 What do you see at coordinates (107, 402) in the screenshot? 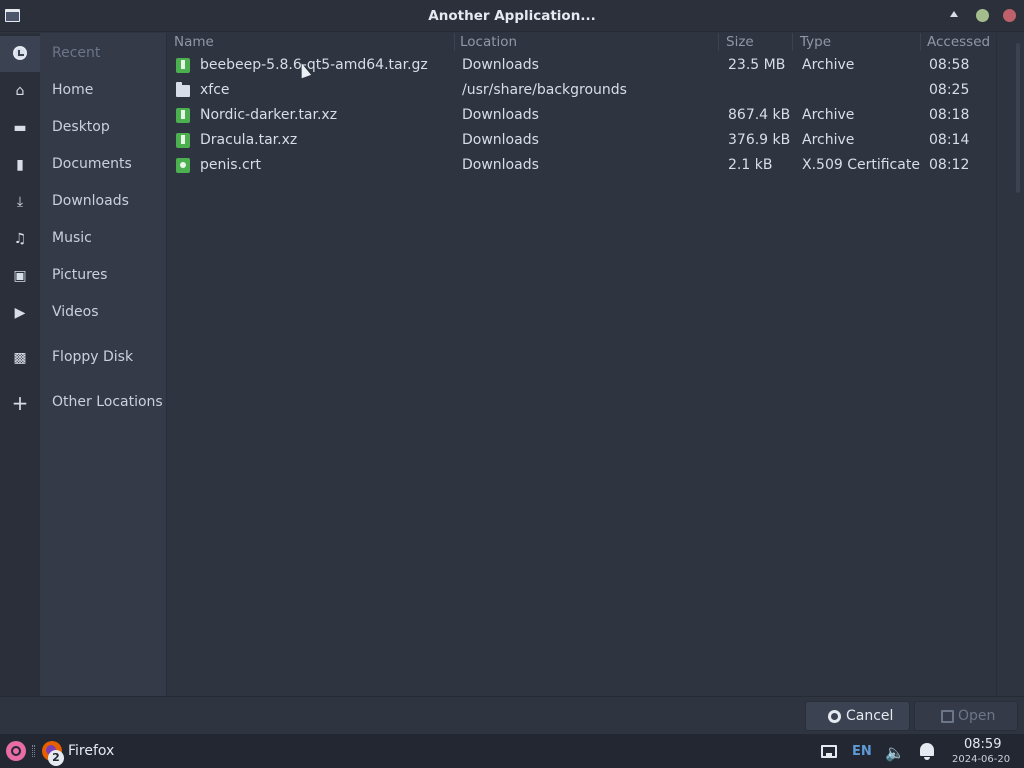
I see `sidebar-item-label: Other Locations` at bounding box center [107, 402].